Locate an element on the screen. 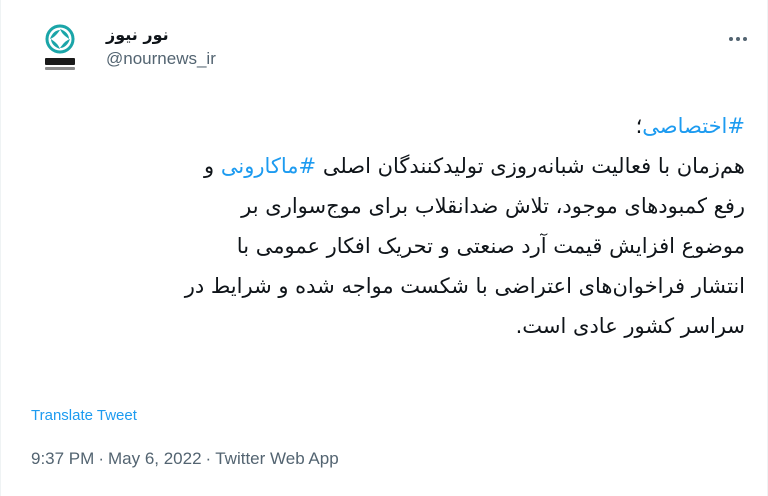 Image resolution: width=768 pixels, height=496 pixels. more-options-icon is located at coordinates (731, 39).